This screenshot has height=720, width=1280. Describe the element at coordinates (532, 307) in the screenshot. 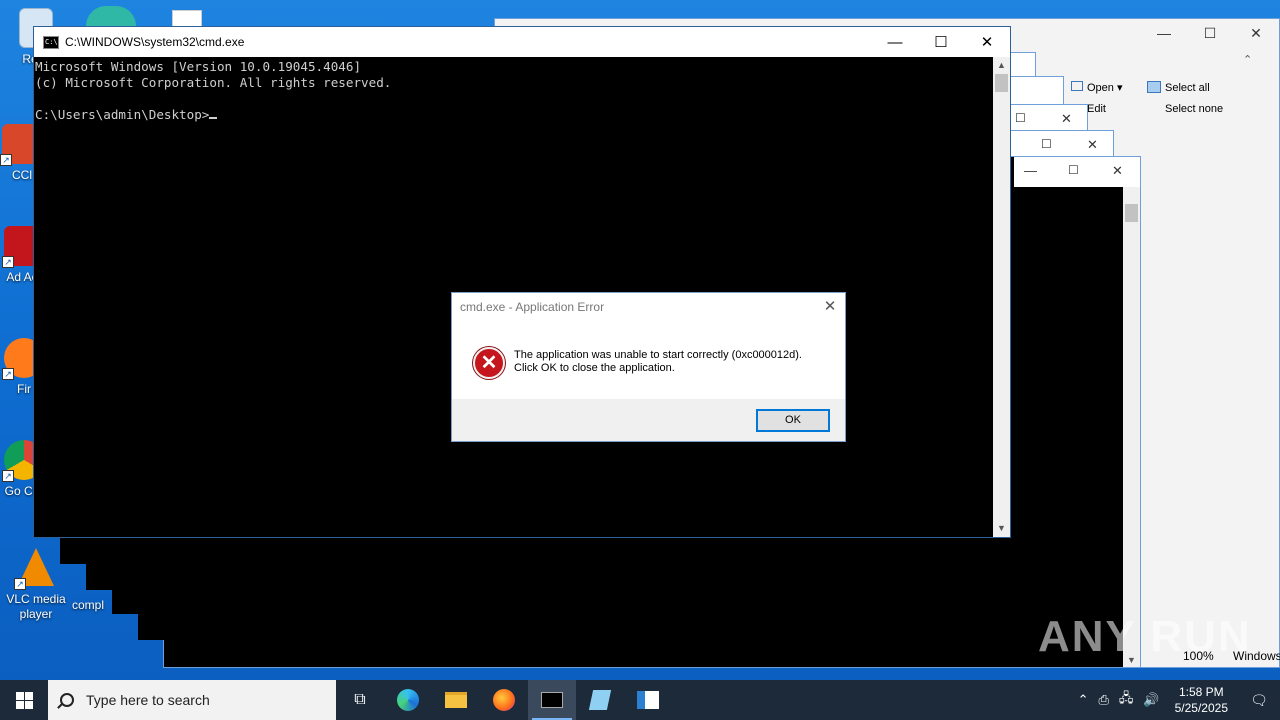

I see `dialog-title: cmd.exe - Application Error` at that location.